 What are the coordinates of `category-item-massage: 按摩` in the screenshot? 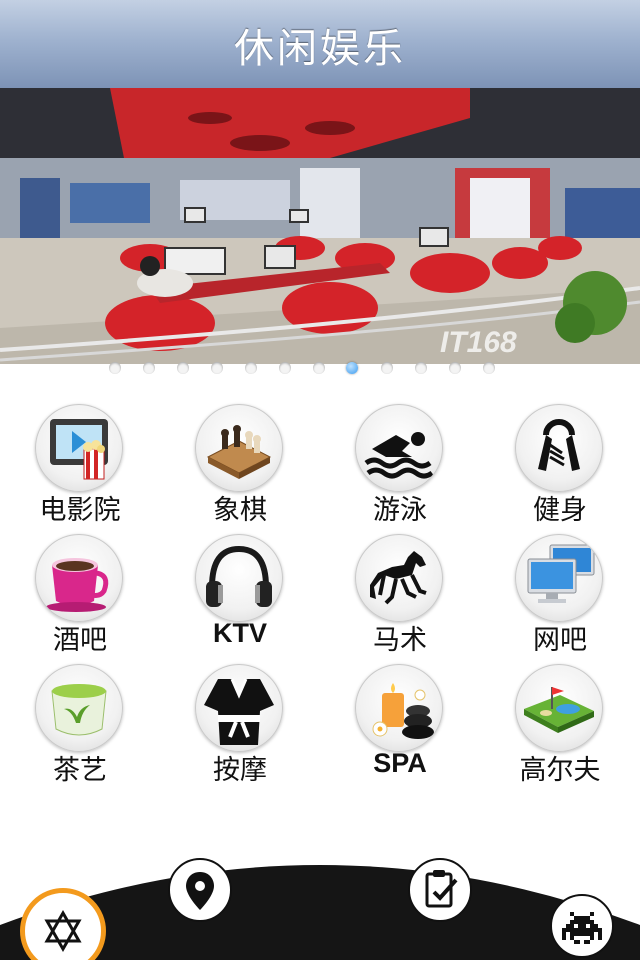 It's located at (240, 725).